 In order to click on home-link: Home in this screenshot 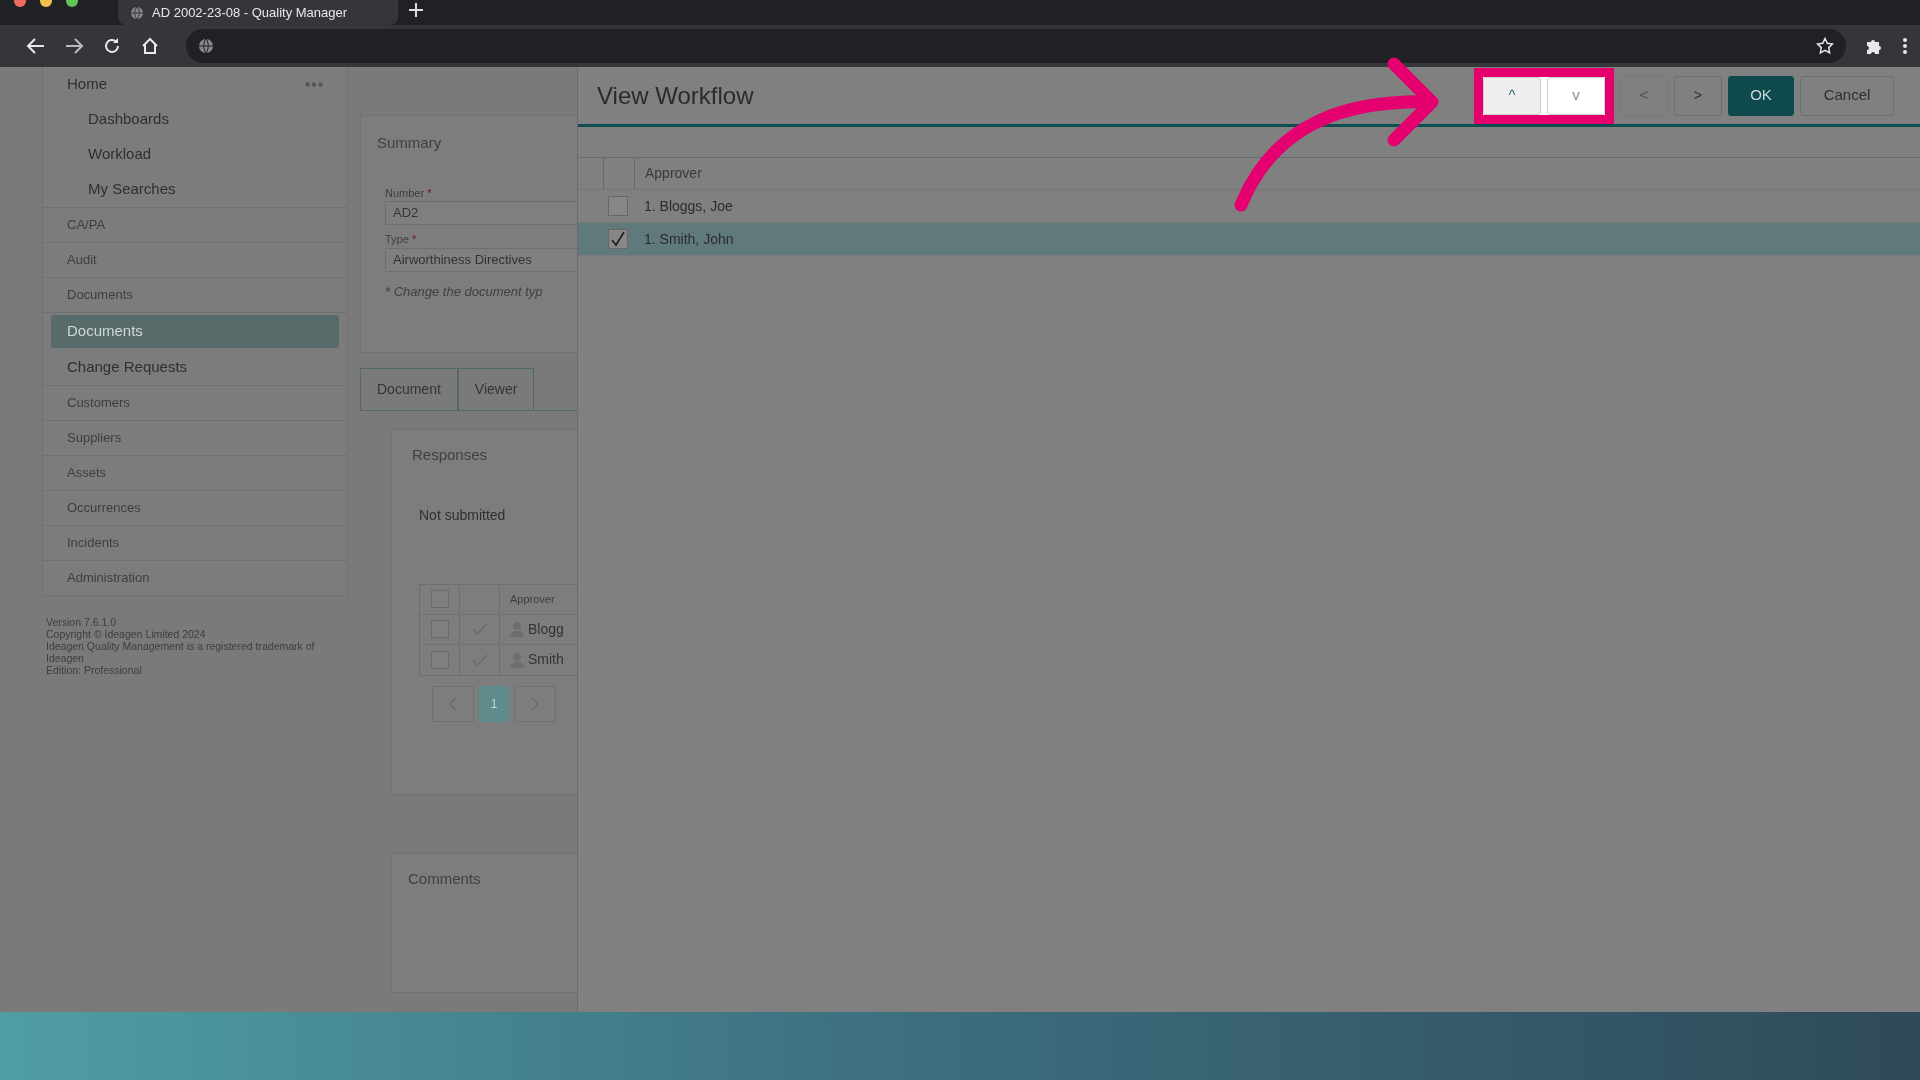, I will do `click(87, 84)`.